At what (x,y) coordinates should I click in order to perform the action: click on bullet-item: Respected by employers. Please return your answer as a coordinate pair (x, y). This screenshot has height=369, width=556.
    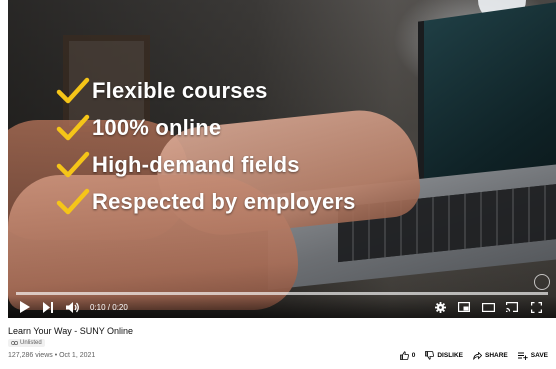
    Looking at the image, I should click on (206, 201).